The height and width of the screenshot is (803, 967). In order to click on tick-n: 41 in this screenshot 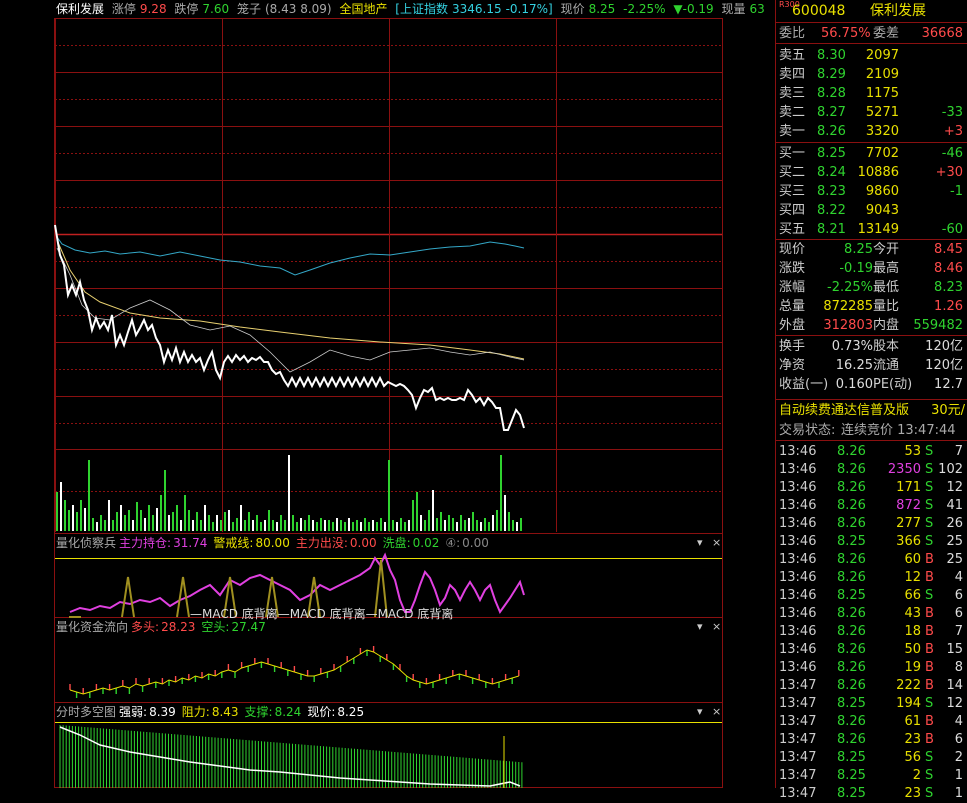, I will do `click(954, 505)`.